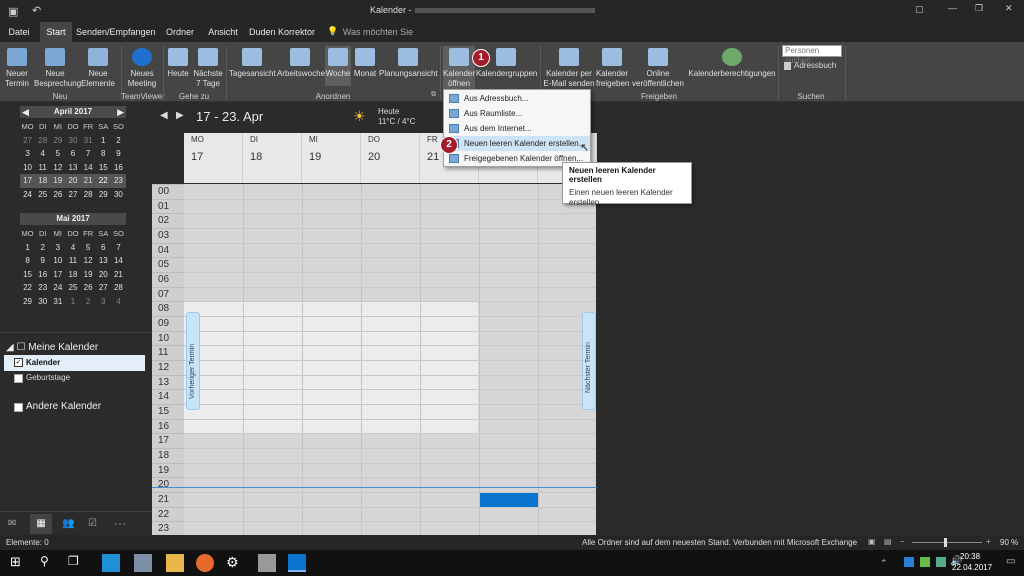 The image size is (1024, 576). I want to click on publish-online-button: Online veröffentlichen, so click(658, 68).